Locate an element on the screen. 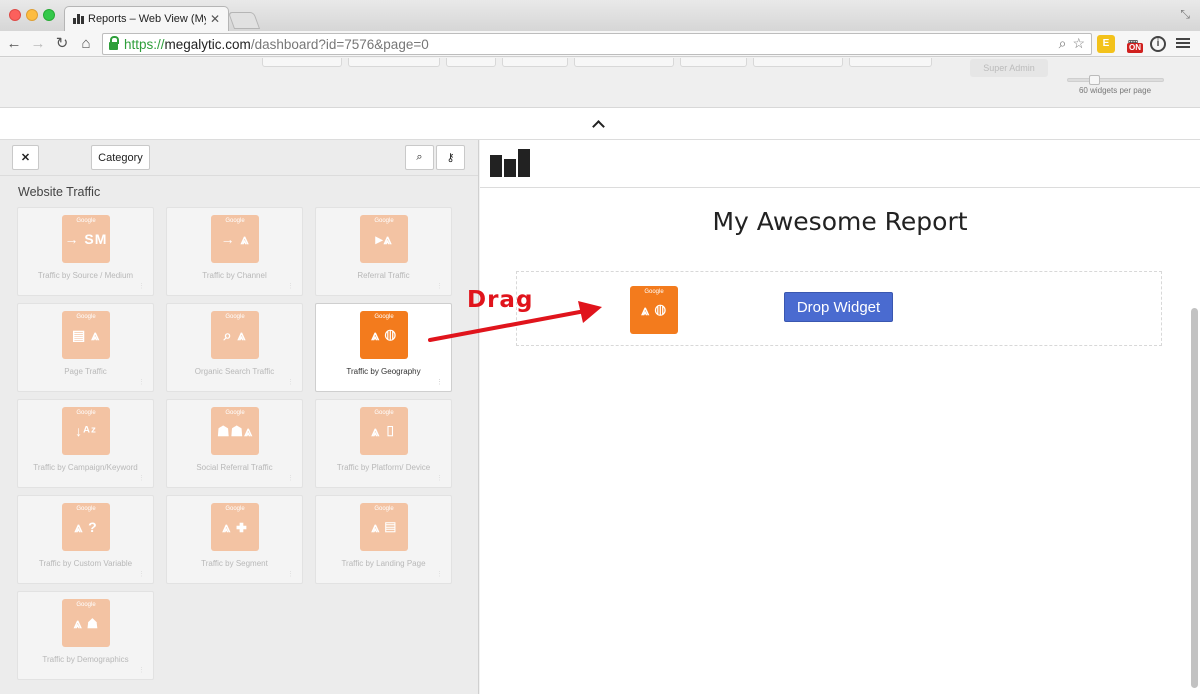 Image resolution: width=1200 pixels, height=694 pixels. widget-label: Social Referral Traffic is located at coordinates (234, 467).